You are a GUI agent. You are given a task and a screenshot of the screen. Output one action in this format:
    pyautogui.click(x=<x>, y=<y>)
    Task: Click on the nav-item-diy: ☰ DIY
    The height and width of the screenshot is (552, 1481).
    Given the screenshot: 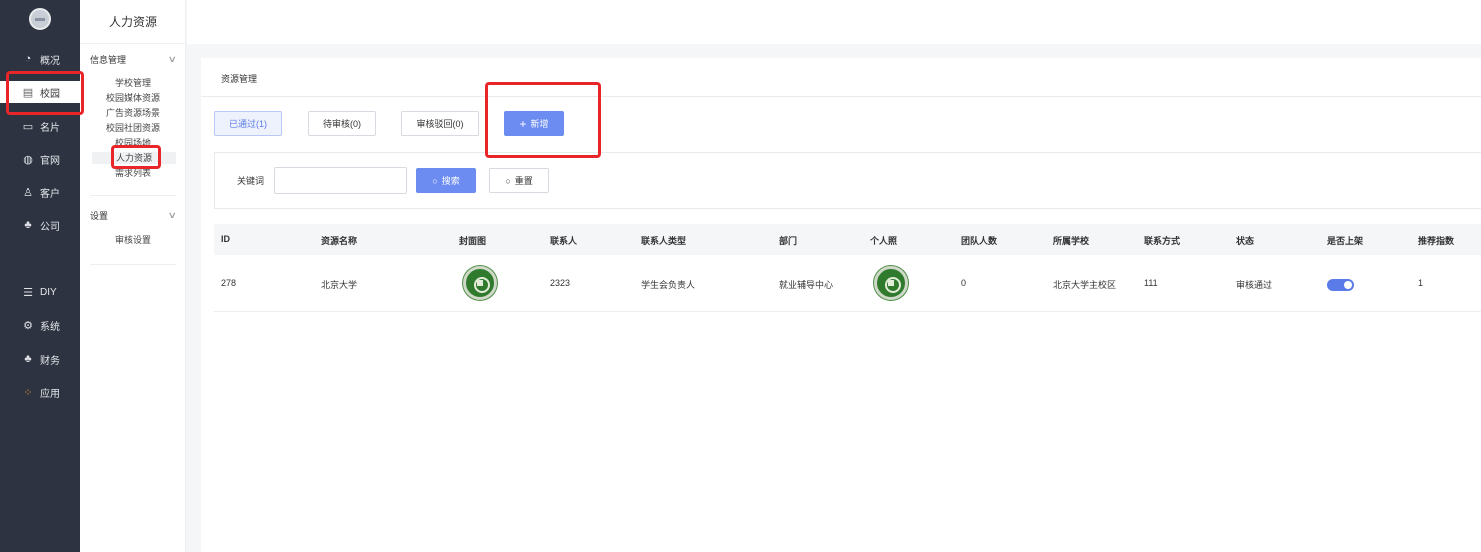 What is the action you would take?
    pyautogui.click(x=40, y=292)
    